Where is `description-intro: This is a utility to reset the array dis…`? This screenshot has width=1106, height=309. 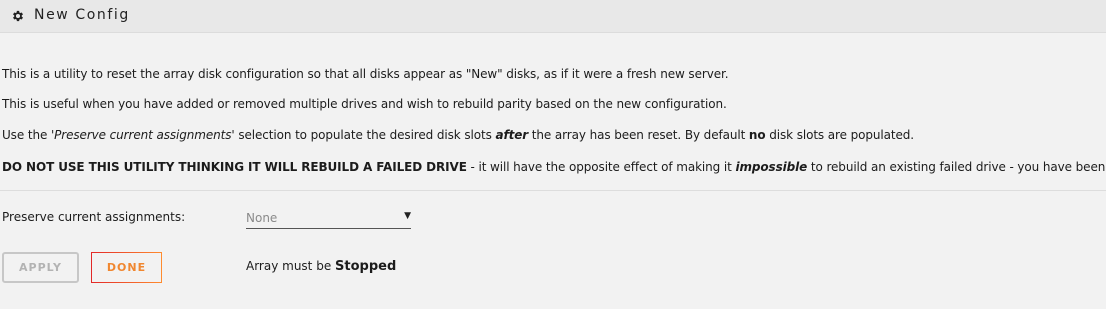 description-intro: This is a utility to reset the array dis… is located at coordinates (365, 74).